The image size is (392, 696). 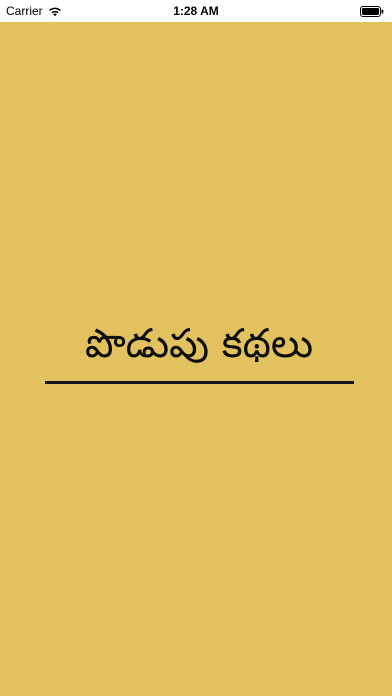 What do you see at coordinates (372, 11) in the screenshot?
I see `battery-icon` at bounding box center [372, 11].